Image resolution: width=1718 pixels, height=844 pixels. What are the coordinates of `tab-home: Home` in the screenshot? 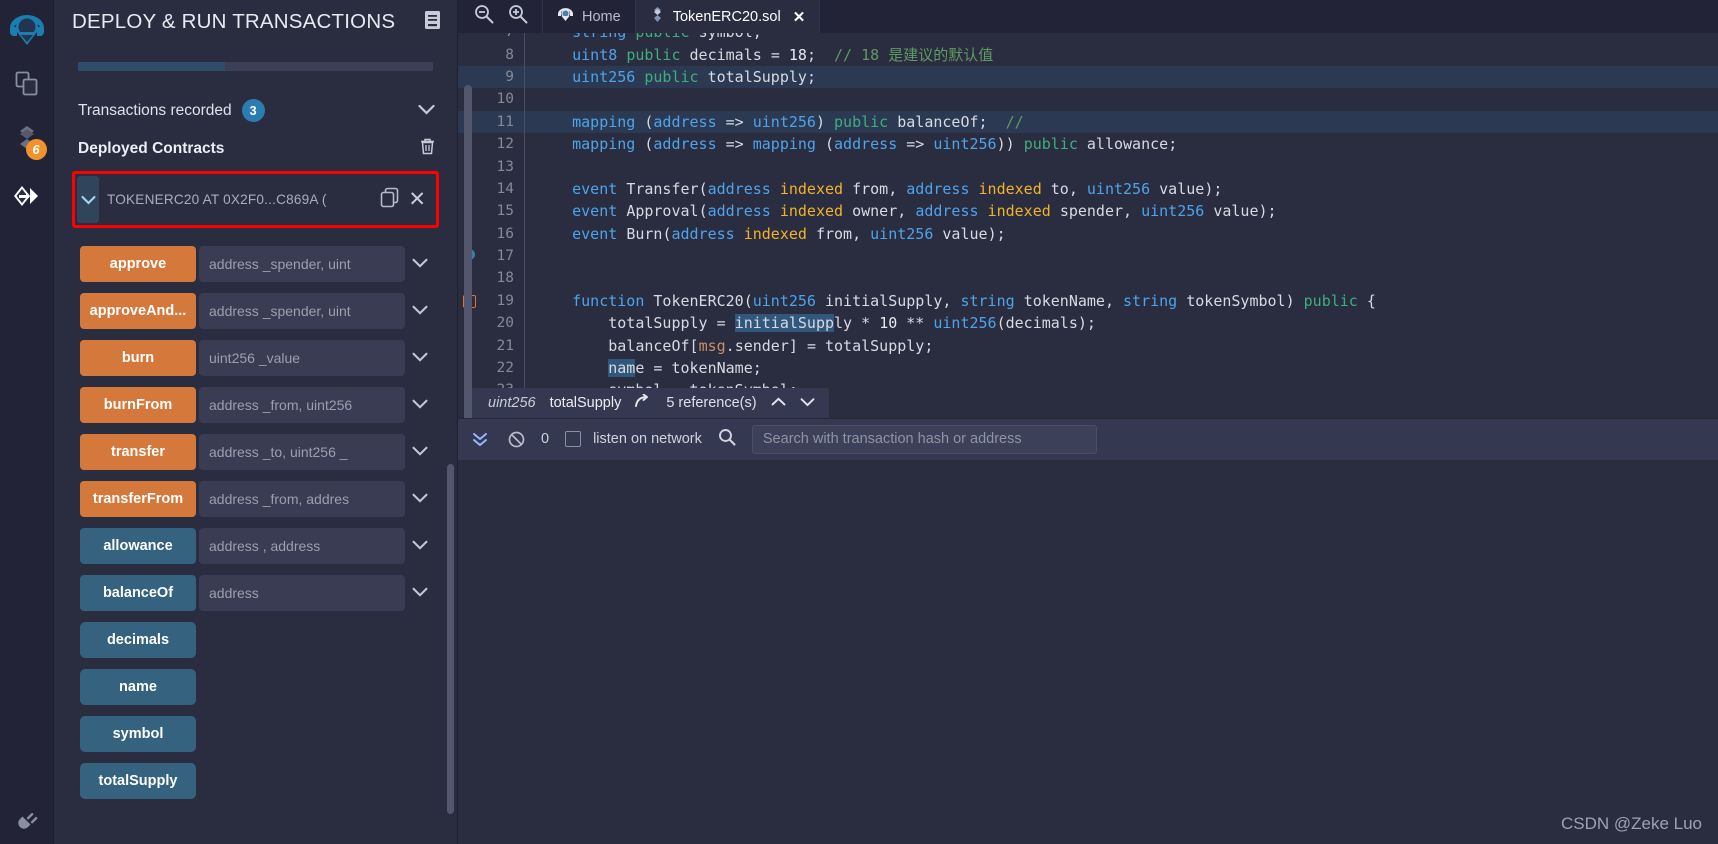 It's located at (589, 16).